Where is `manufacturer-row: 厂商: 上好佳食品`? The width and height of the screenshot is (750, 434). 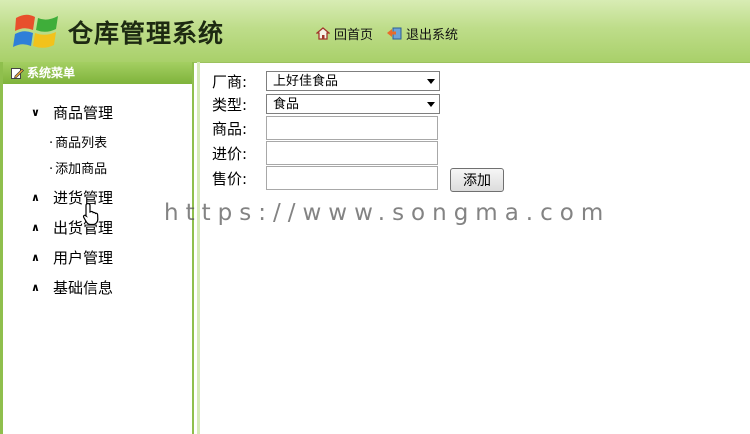
manufacturer-row: 厂商: 上好佳食品 is located at coordinates (326, 81).